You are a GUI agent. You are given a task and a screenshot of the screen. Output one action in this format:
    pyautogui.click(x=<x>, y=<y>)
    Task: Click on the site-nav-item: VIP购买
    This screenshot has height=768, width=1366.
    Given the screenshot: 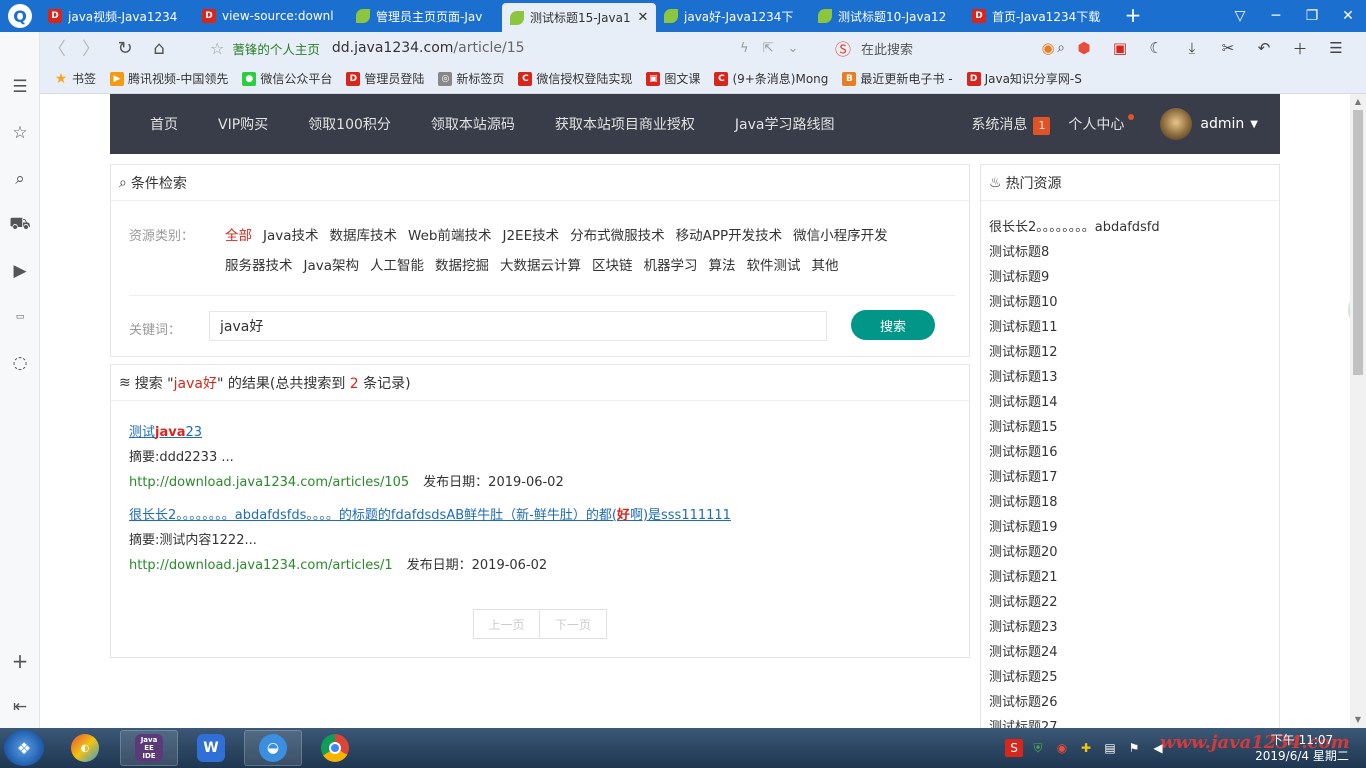 What is the action you would take?
    pyautogui.click(x=243, y=124)
    